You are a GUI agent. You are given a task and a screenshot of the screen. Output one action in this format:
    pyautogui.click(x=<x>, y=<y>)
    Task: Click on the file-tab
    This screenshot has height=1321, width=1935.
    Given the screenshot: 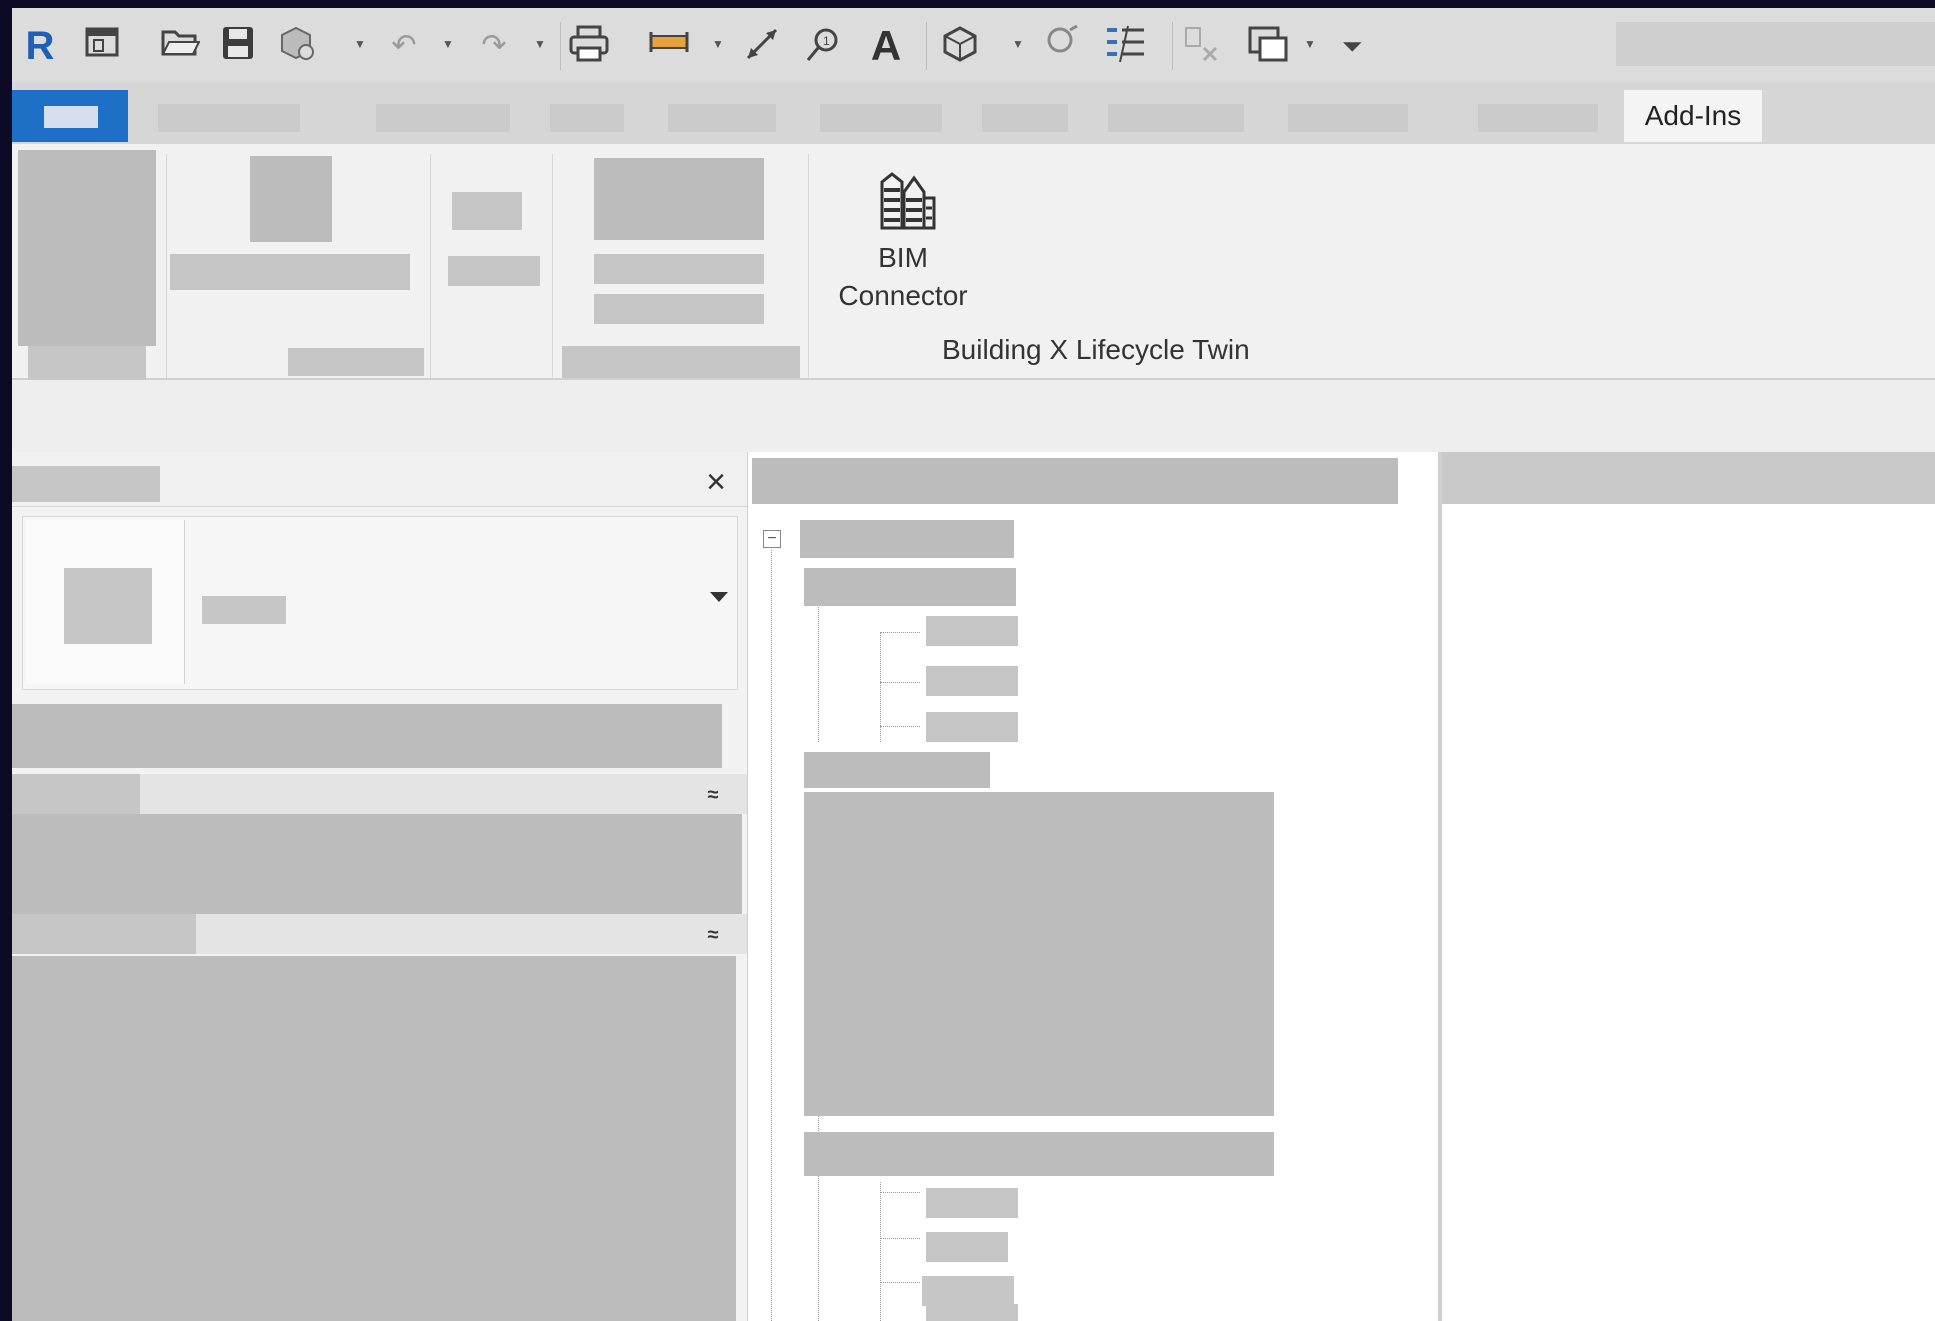 What is the action you would take?
    pyautogui.click(x=70, y=116)
    